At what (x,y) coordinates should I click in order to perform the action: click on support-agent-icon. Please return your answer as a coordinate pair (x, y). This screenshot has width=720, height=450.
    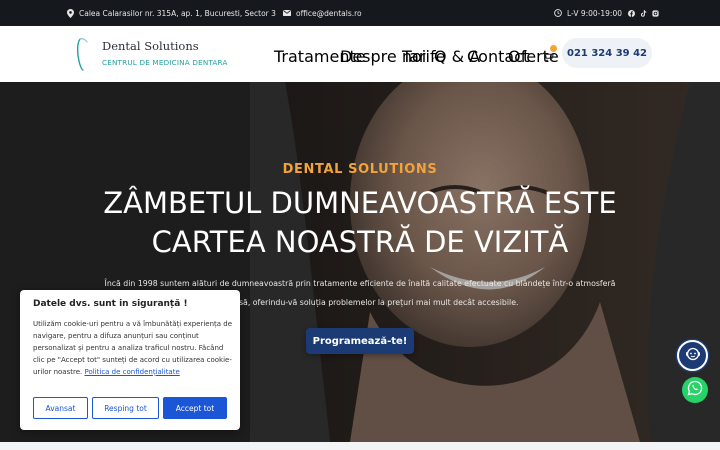
    Looking at the image, I should click on (693, 356).